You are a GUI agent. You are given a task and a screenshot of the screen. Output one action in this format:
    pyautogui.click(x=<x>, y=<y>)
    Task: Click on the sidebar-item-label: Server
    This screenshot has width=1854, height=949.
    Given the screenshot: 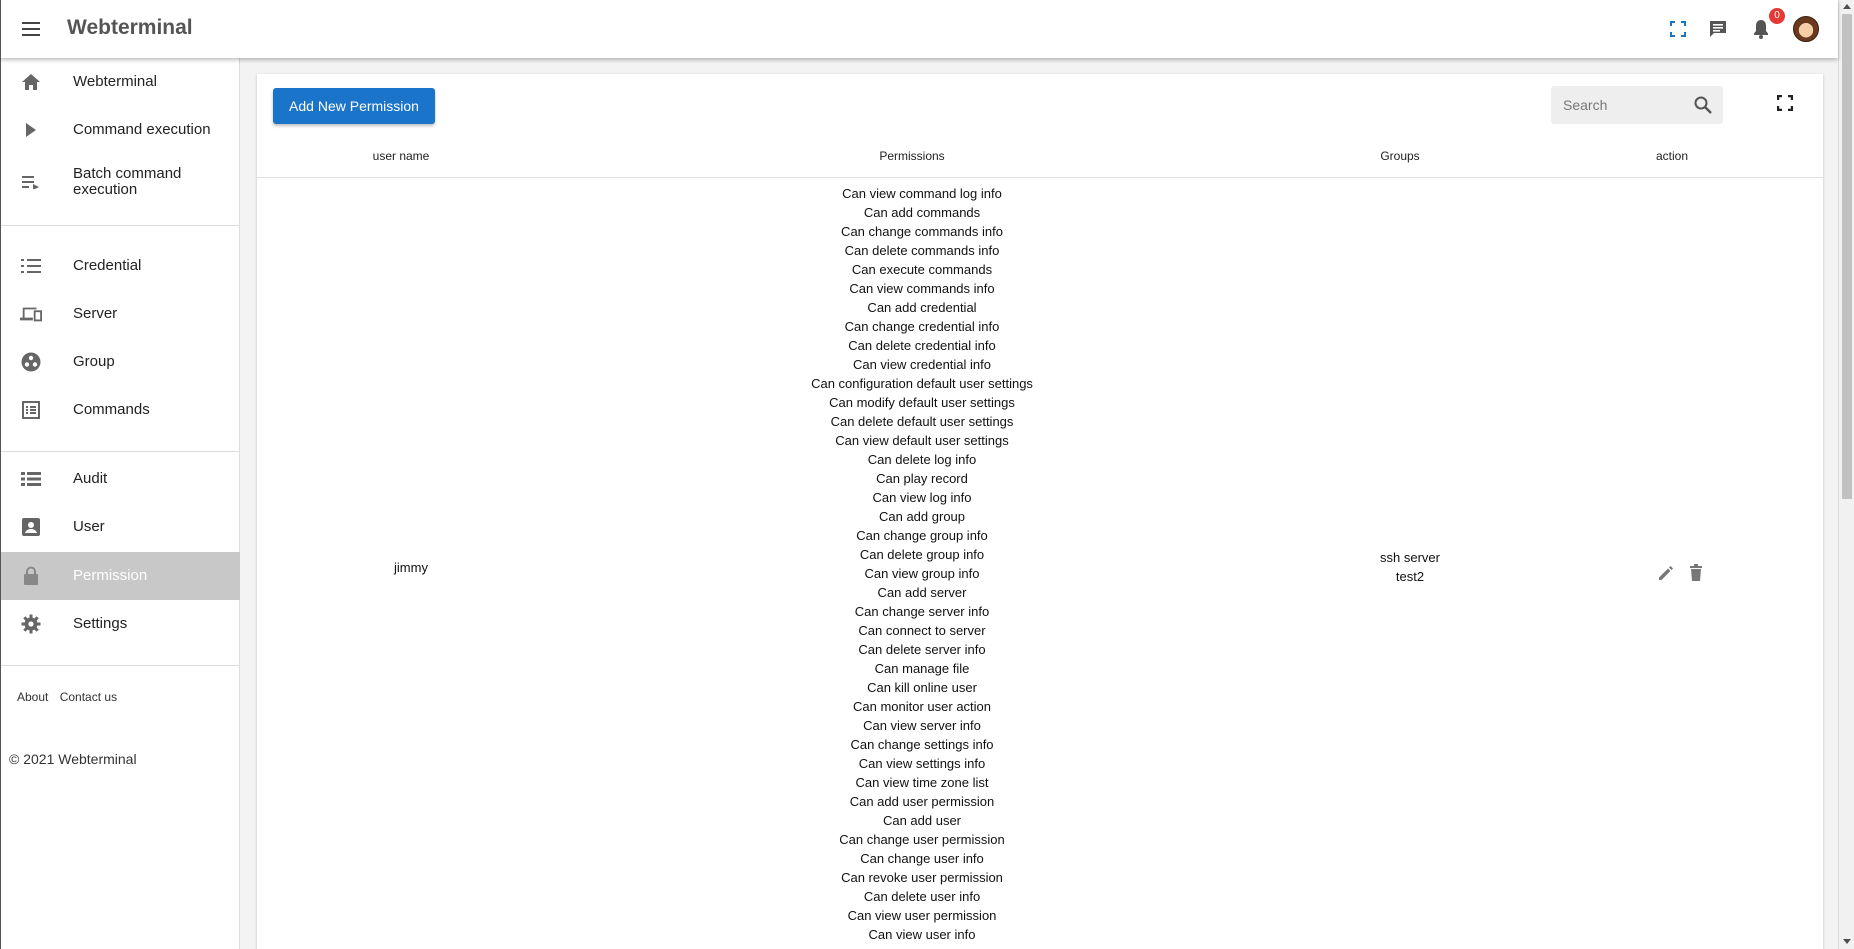 What is the action you would take?
    pyautogui.click(x=95, y=313)
    